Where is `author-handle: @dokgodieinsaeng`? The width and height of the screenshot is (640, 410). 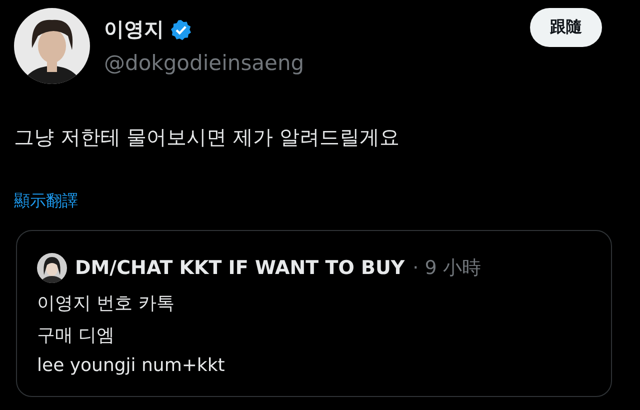
author-handle: @dokgodieinsaeng is located at coordinates (204, 63).